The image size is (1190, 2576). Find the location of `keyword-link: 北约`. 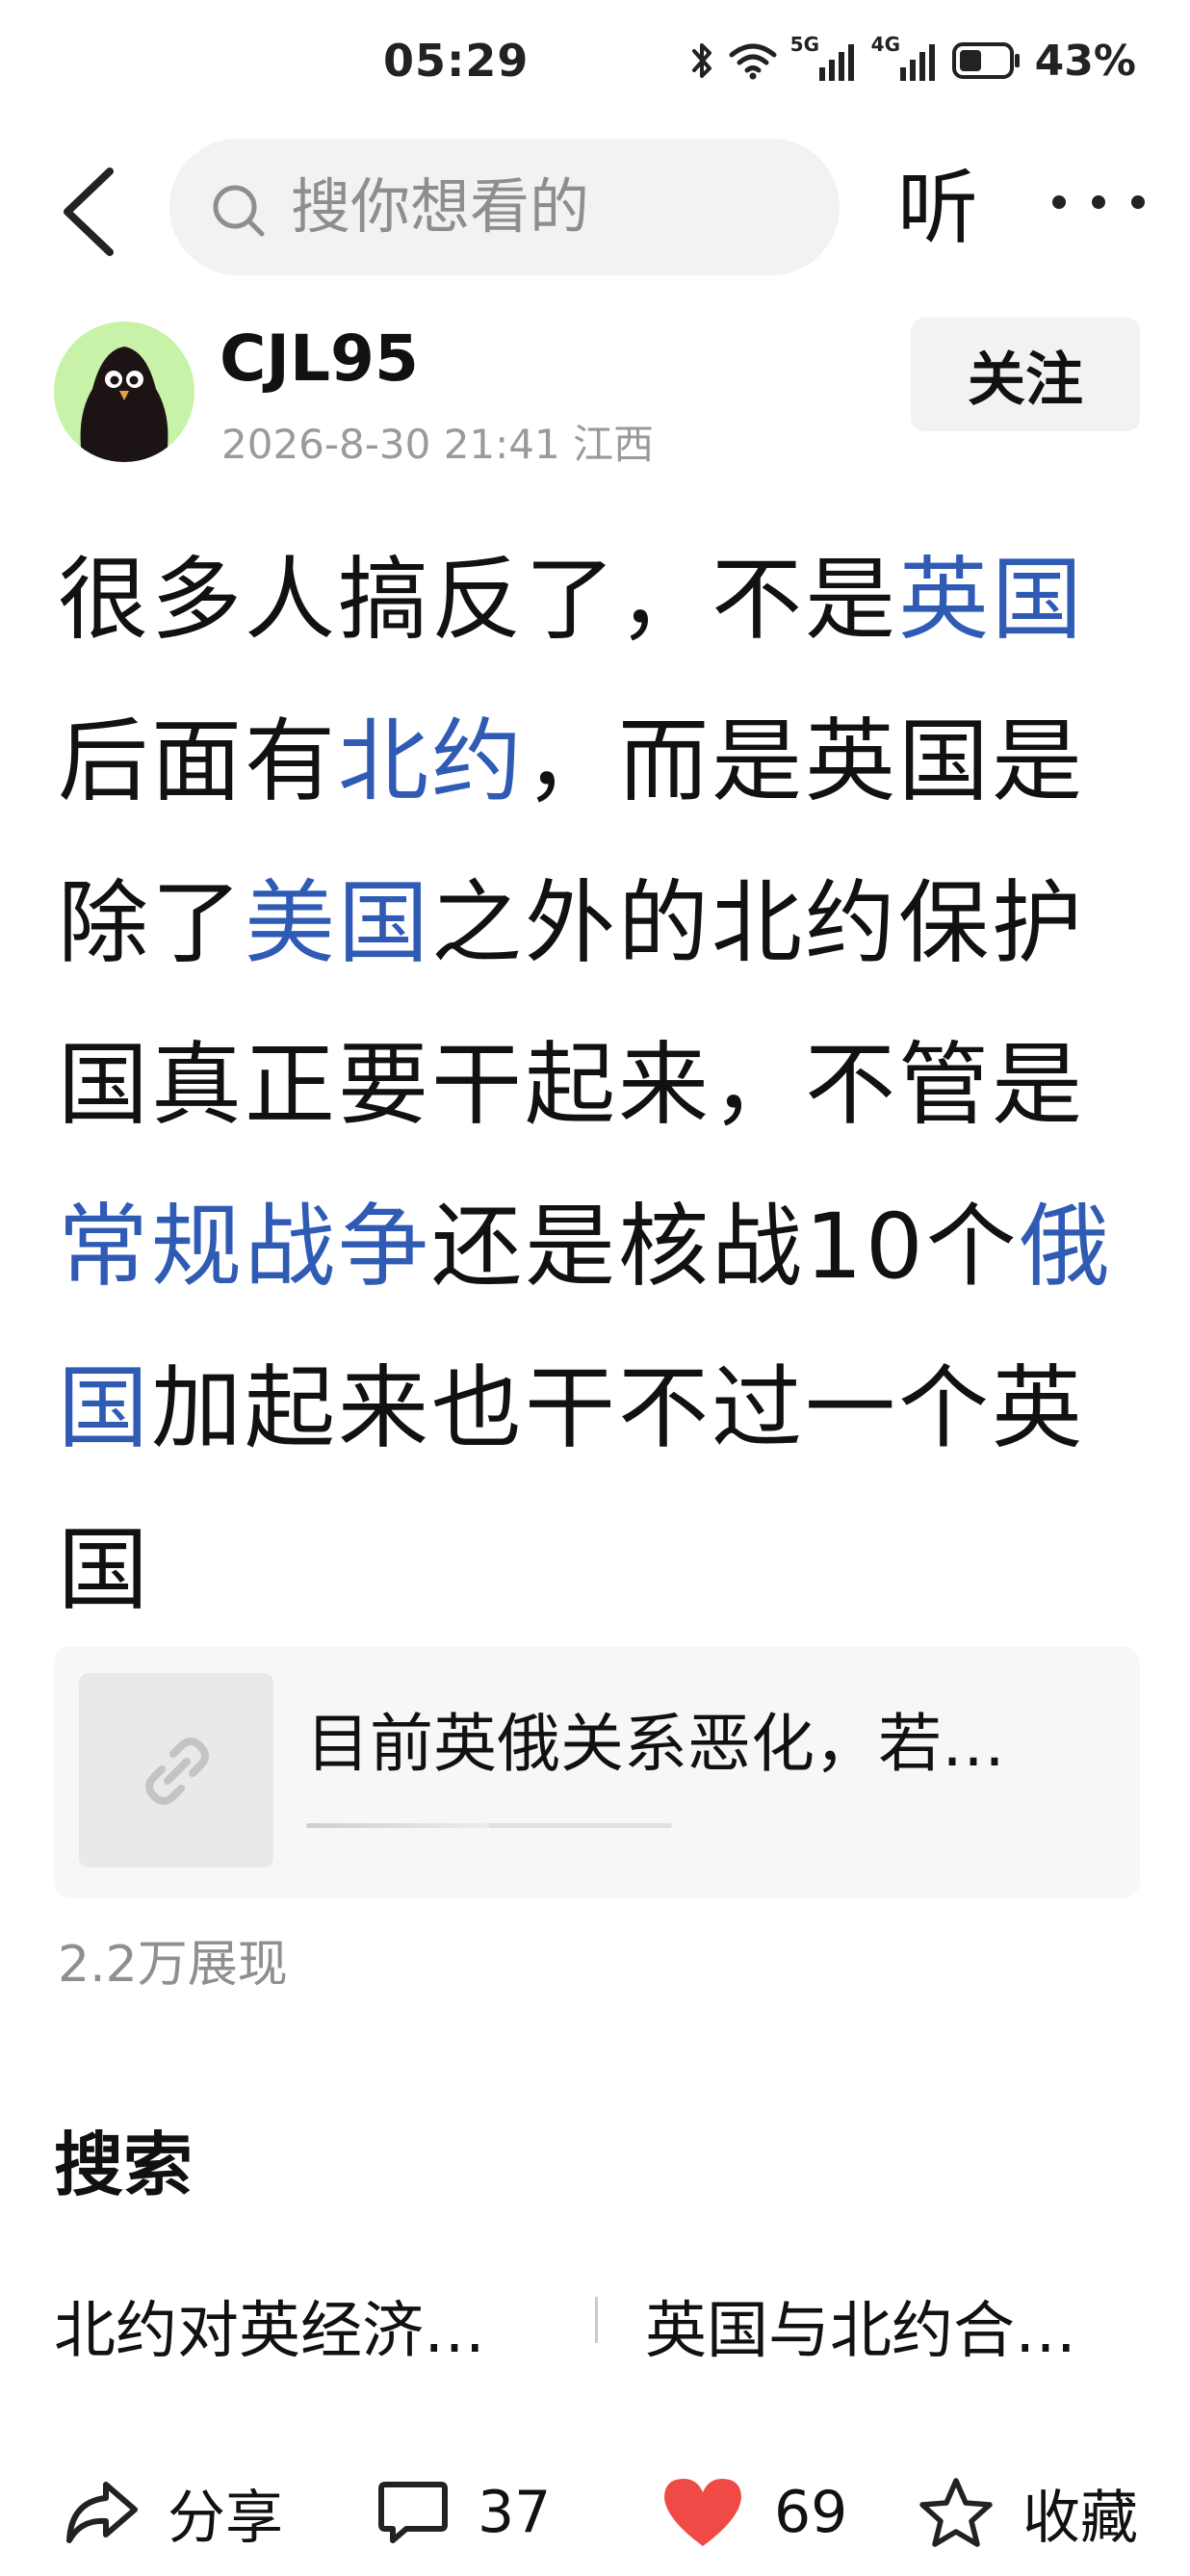

keyword-link: 北约 is located at coordinates (432, 761).